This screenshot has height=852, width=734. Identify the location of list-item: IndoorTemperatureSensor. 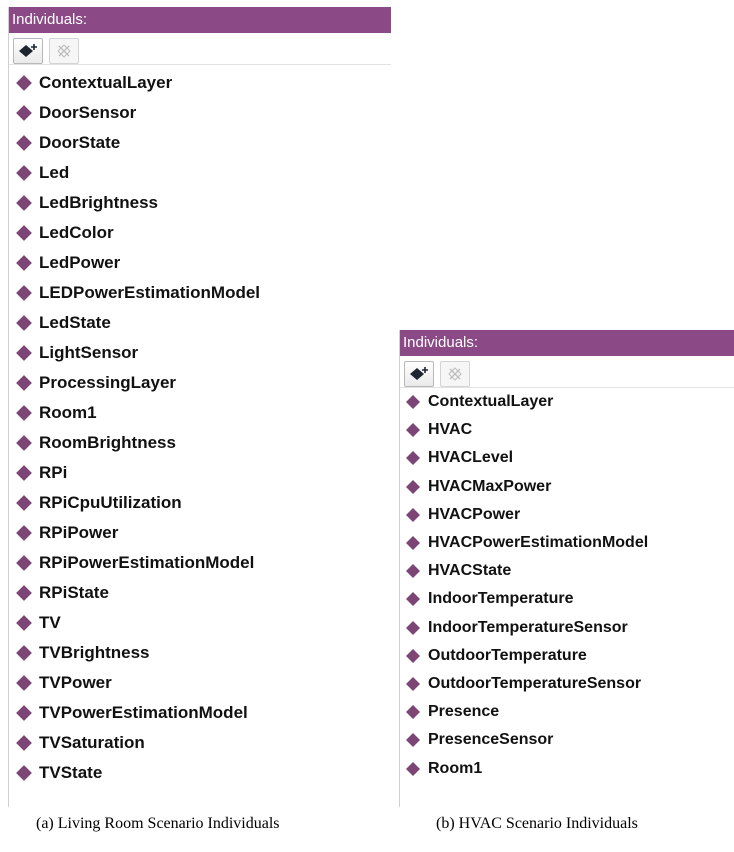
(567, 628).